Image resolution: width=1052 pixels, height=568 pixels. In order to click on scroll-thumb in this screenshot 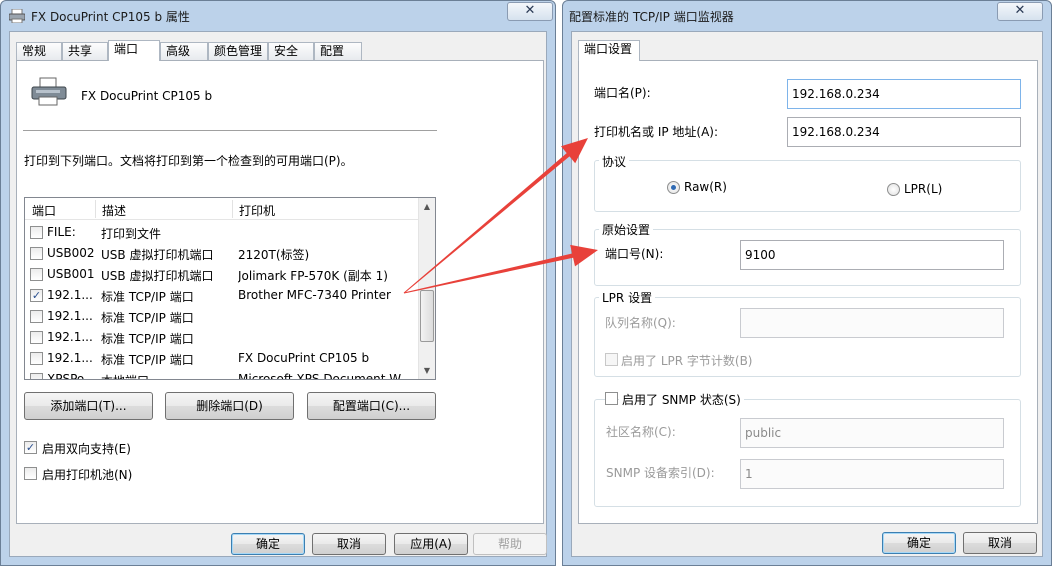, I will do `click(427, 316)`.